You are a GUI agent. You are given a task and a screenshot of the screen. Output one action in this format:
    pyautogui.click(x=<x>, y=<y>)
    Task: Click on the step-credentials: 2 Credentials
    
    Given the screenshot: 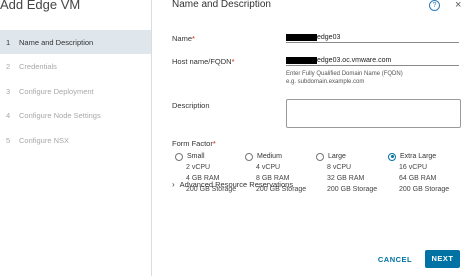 What is the action you would take?
    pyautogui.click(x=75, y=67)
    